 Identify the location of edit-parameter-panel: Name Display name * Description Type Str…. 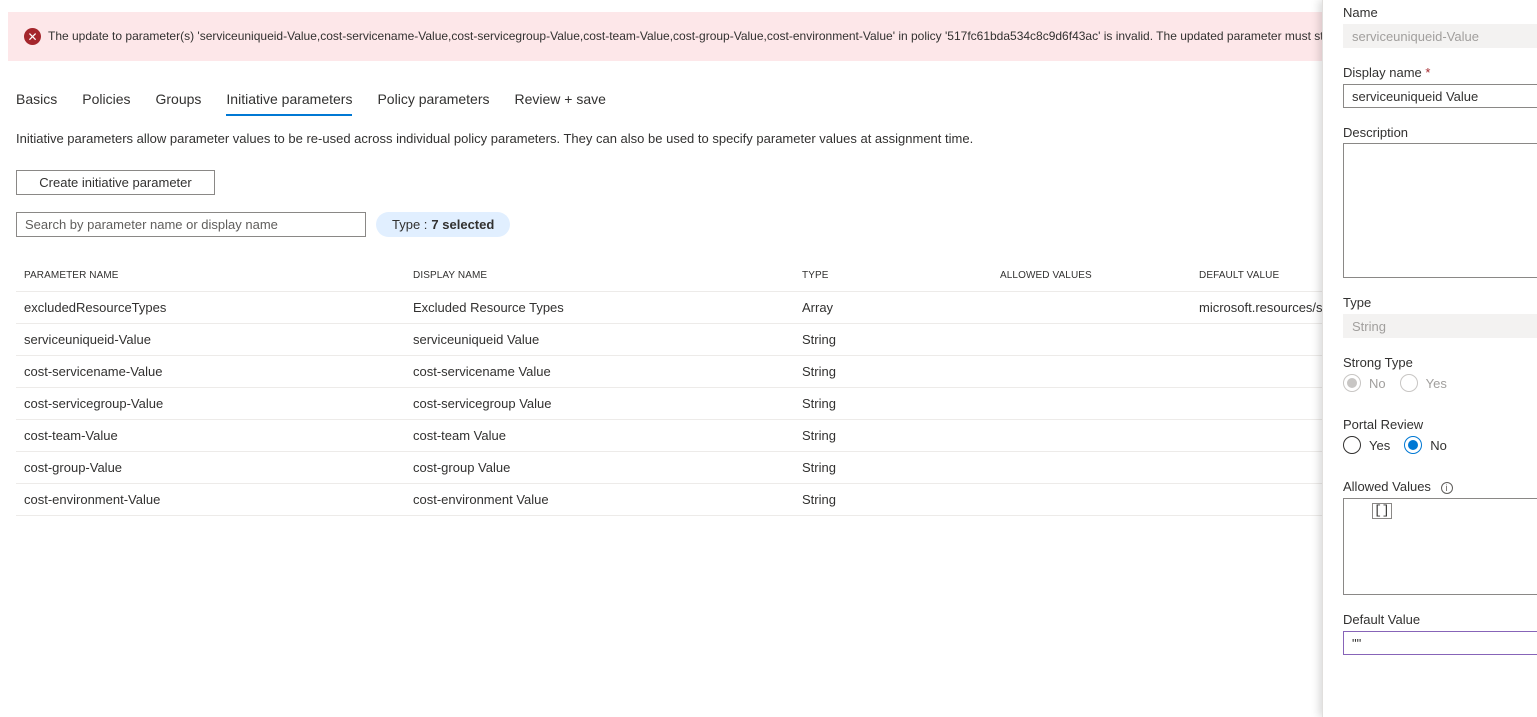
(1429, 358).